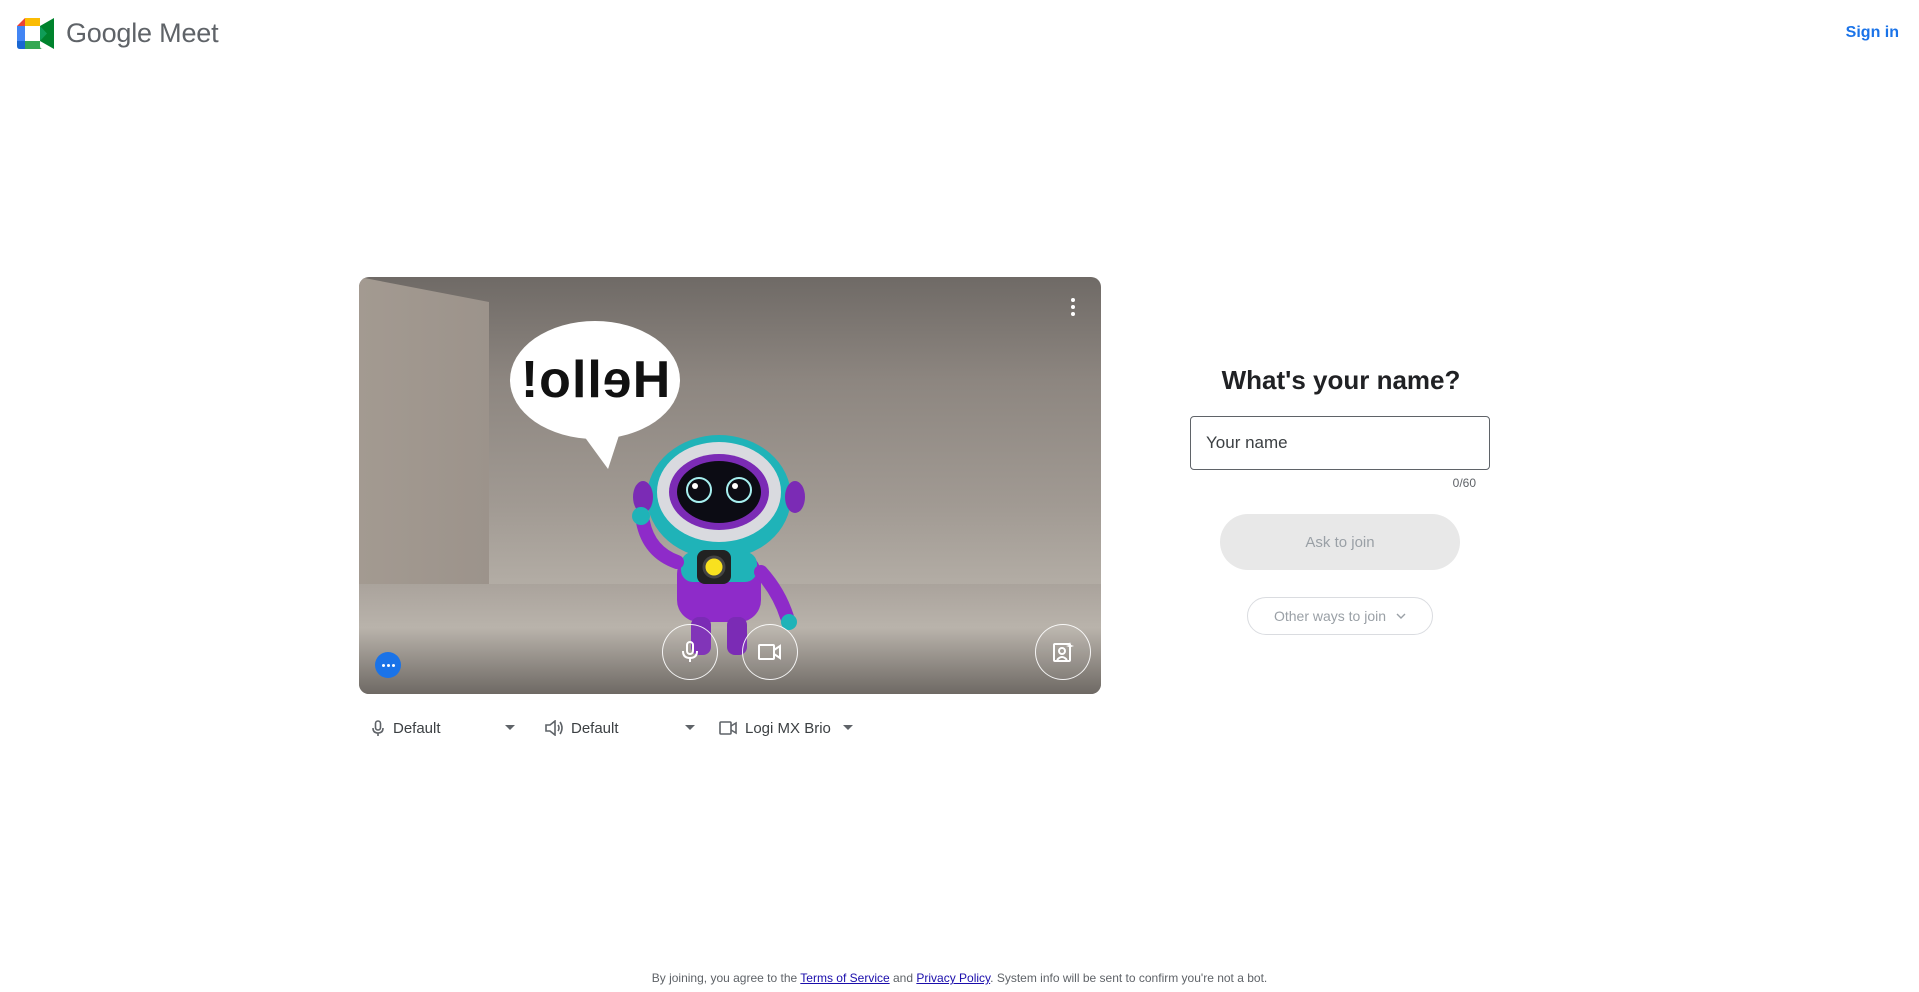 The image size is (1919, 992). I want to click on microphone-select: Default, so click(452, 728).